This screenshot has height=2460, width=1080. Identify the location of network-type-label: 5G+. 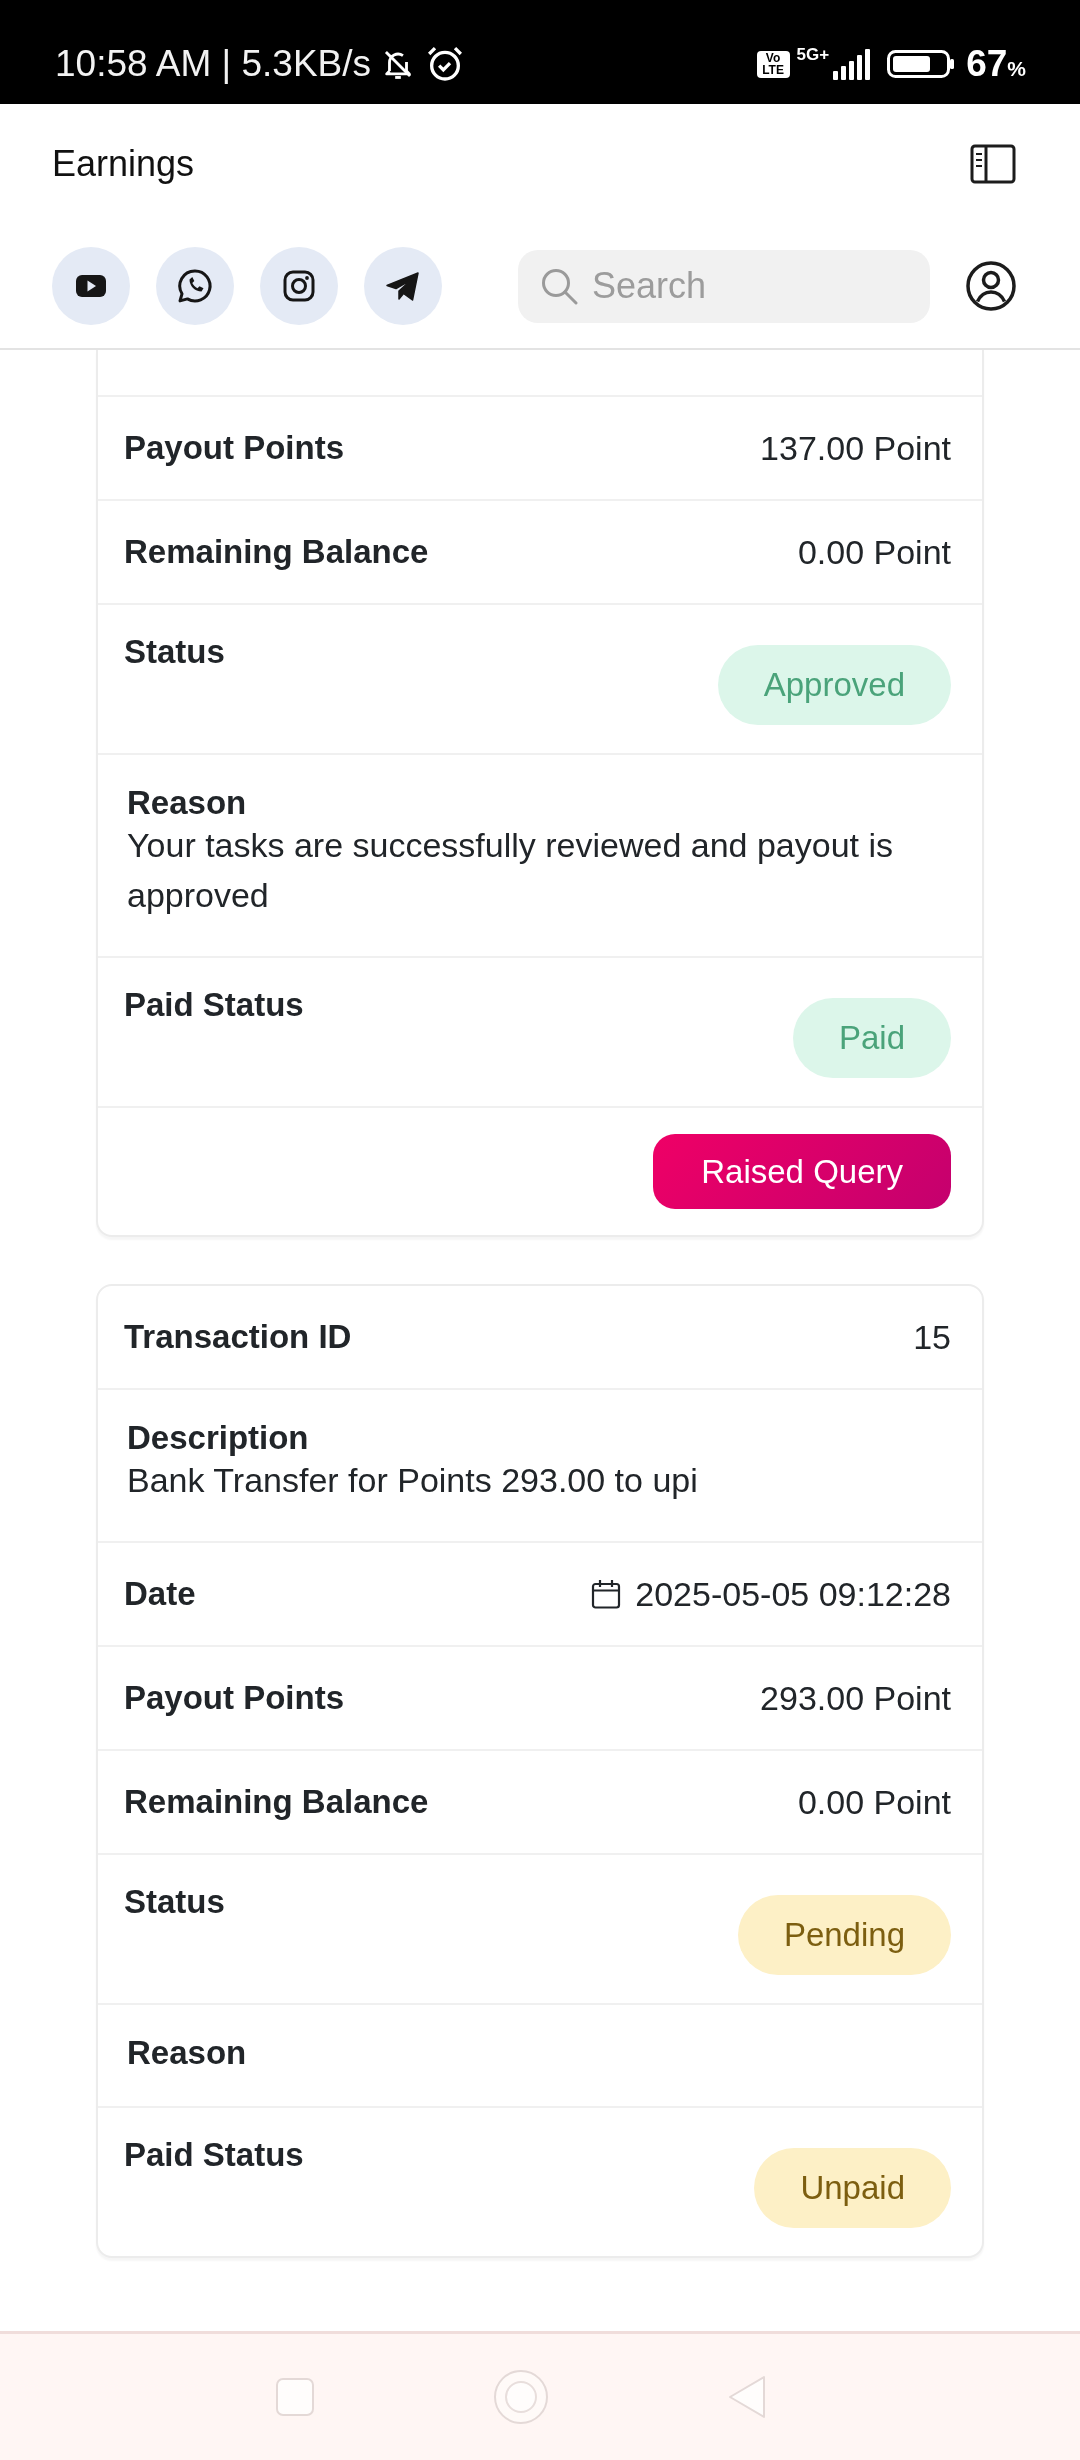
(813, 55).